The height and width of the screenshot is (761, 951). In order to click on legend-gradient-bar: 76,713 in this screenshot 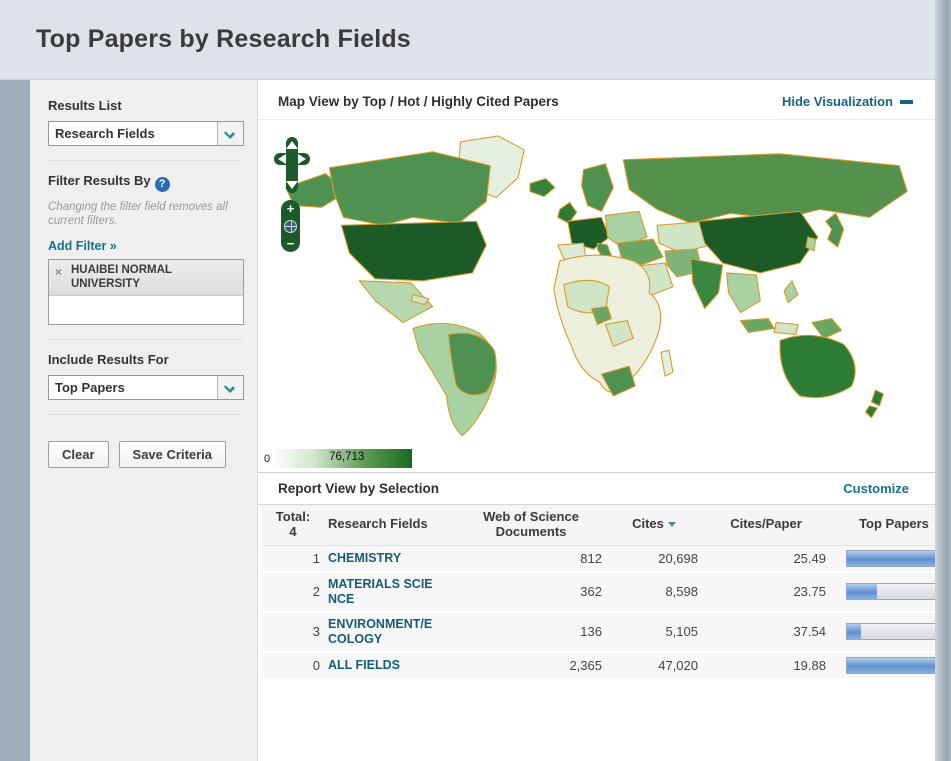, I will do `click(343, 458)`.